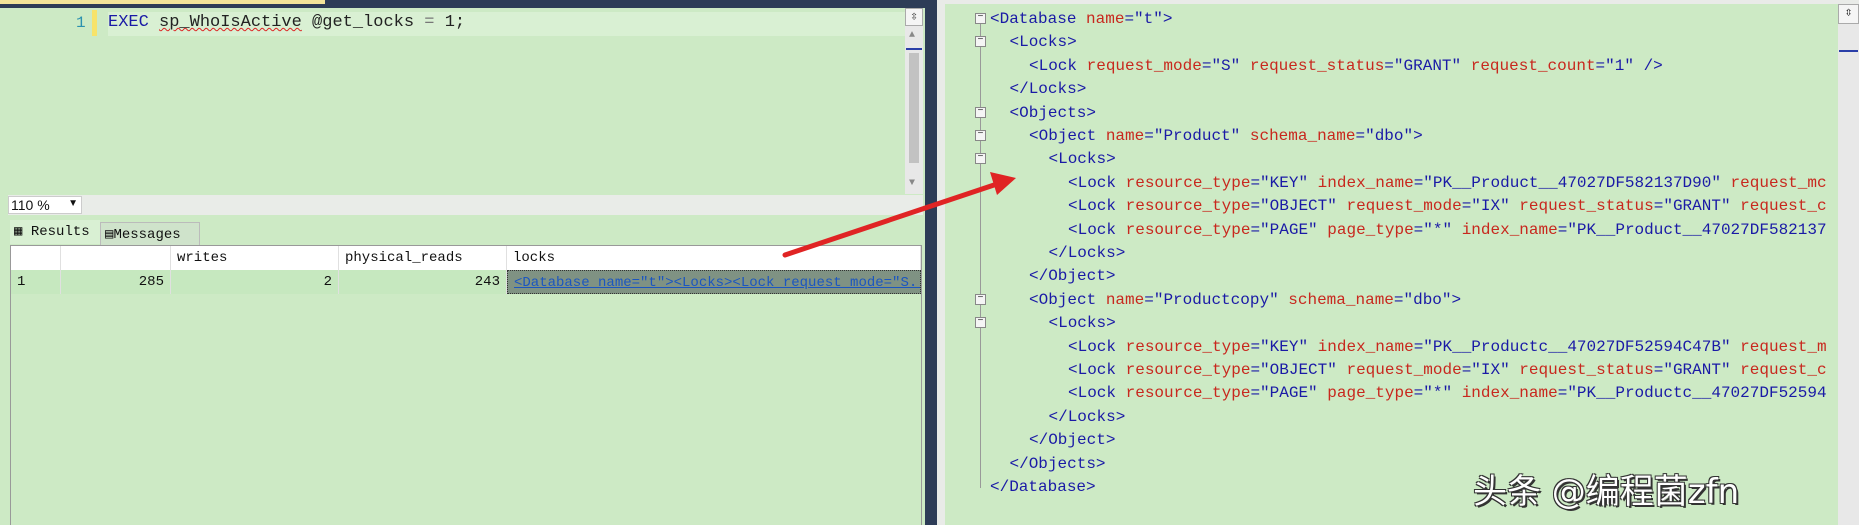  Describe the element at coordinates (1399, 206) in the screenshot. I see `xml-attribute-name: request_mode` at that location.